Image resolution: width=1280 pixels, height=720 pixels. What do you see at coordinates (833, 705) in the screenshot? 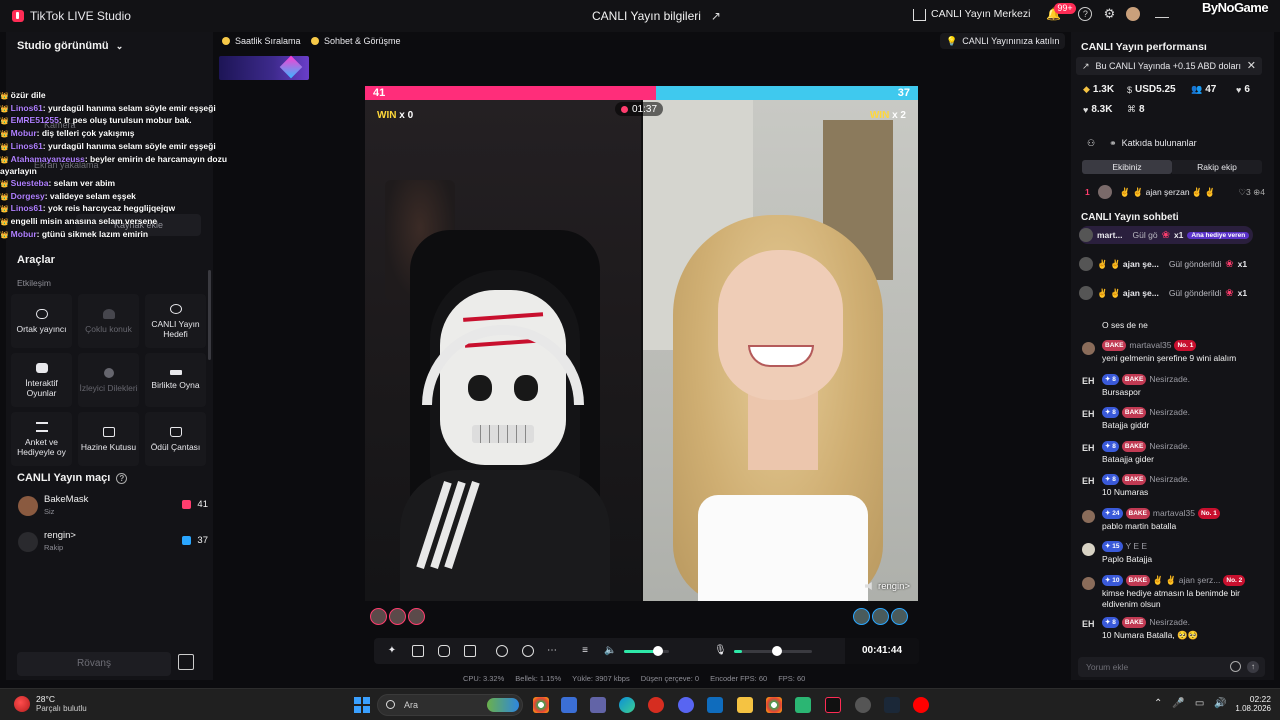
I see `tiktok-studio-icon` at bounding box center [833, 705].